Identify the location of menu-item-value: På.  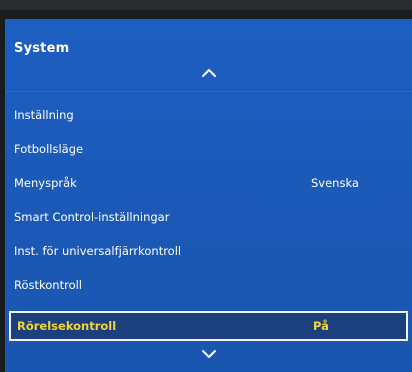
(321, 326).